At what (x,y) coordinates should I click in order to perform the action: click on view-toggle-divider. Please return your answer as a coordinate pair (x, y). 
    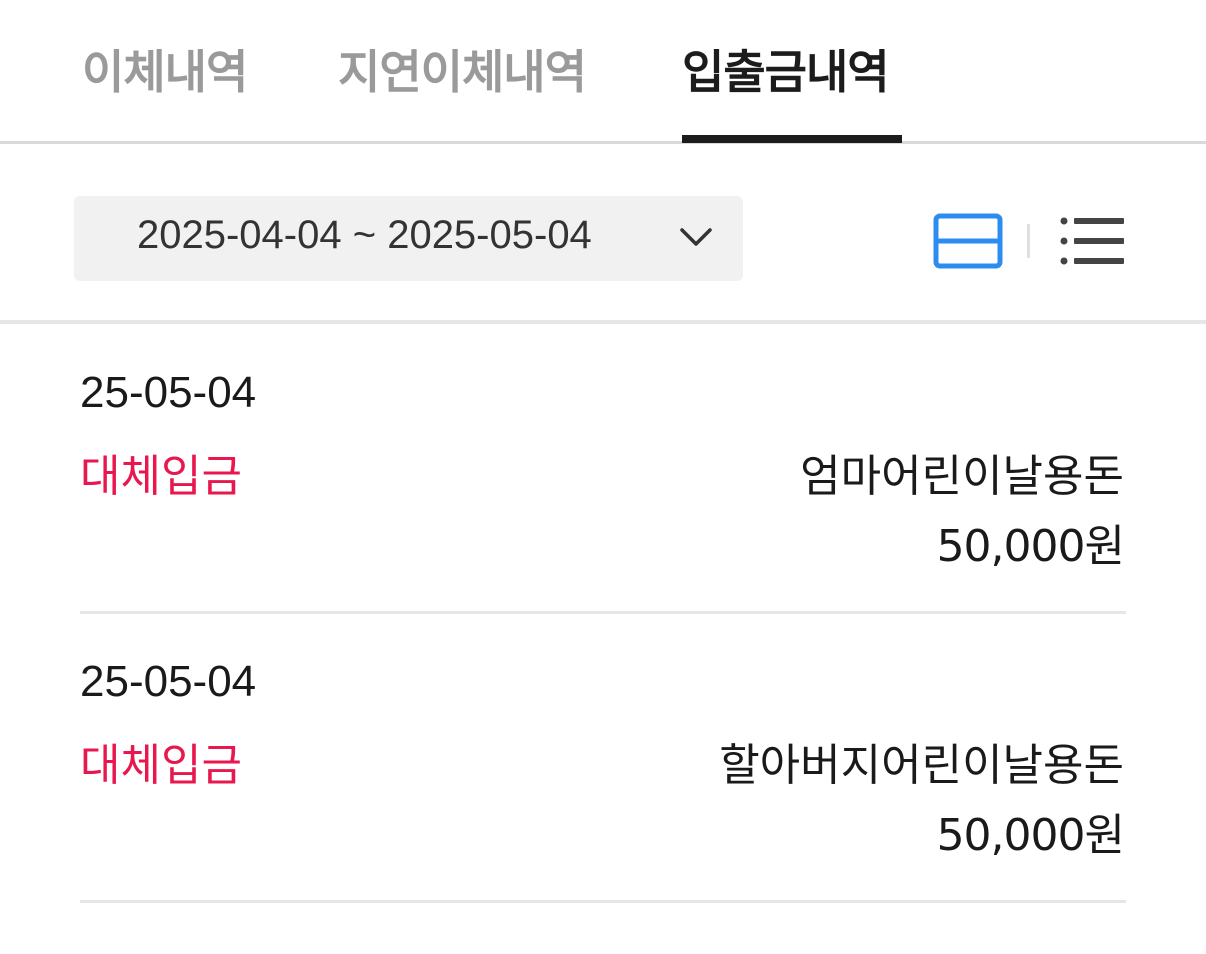
    Looking at the image, I should click on (1028, 241).